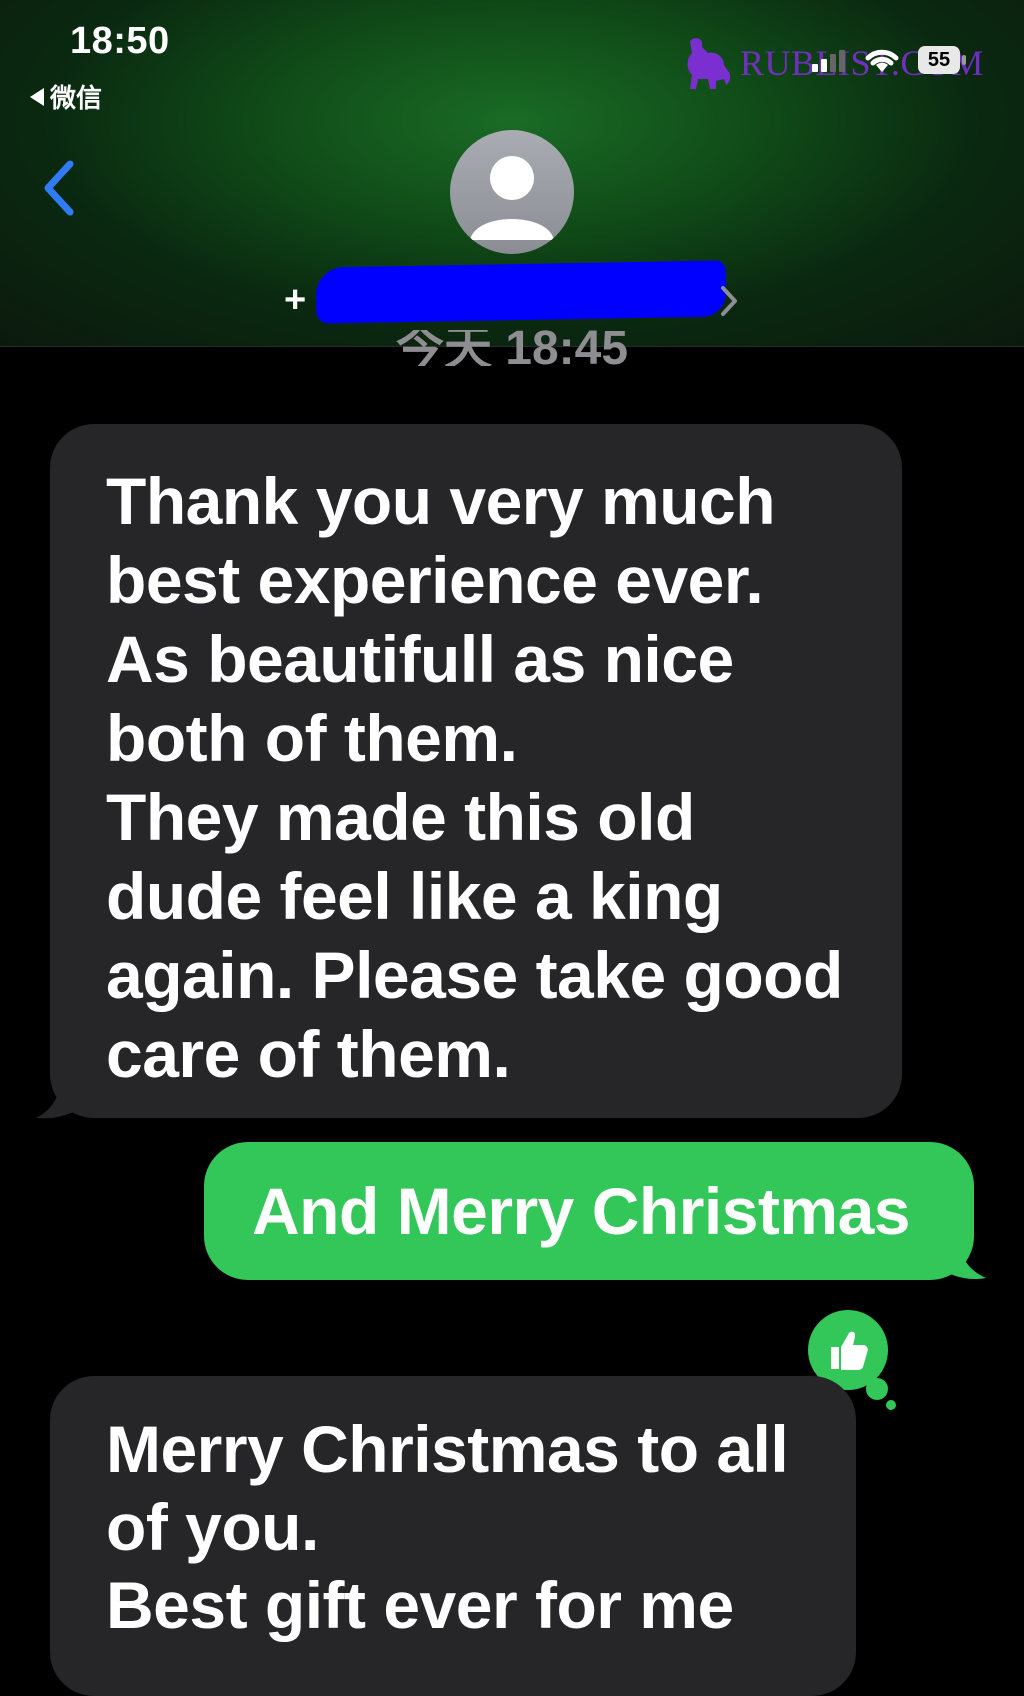  Describe the element at coordinates (729, 301) in the screenshot. I see `chevron-right-icon` at that location.